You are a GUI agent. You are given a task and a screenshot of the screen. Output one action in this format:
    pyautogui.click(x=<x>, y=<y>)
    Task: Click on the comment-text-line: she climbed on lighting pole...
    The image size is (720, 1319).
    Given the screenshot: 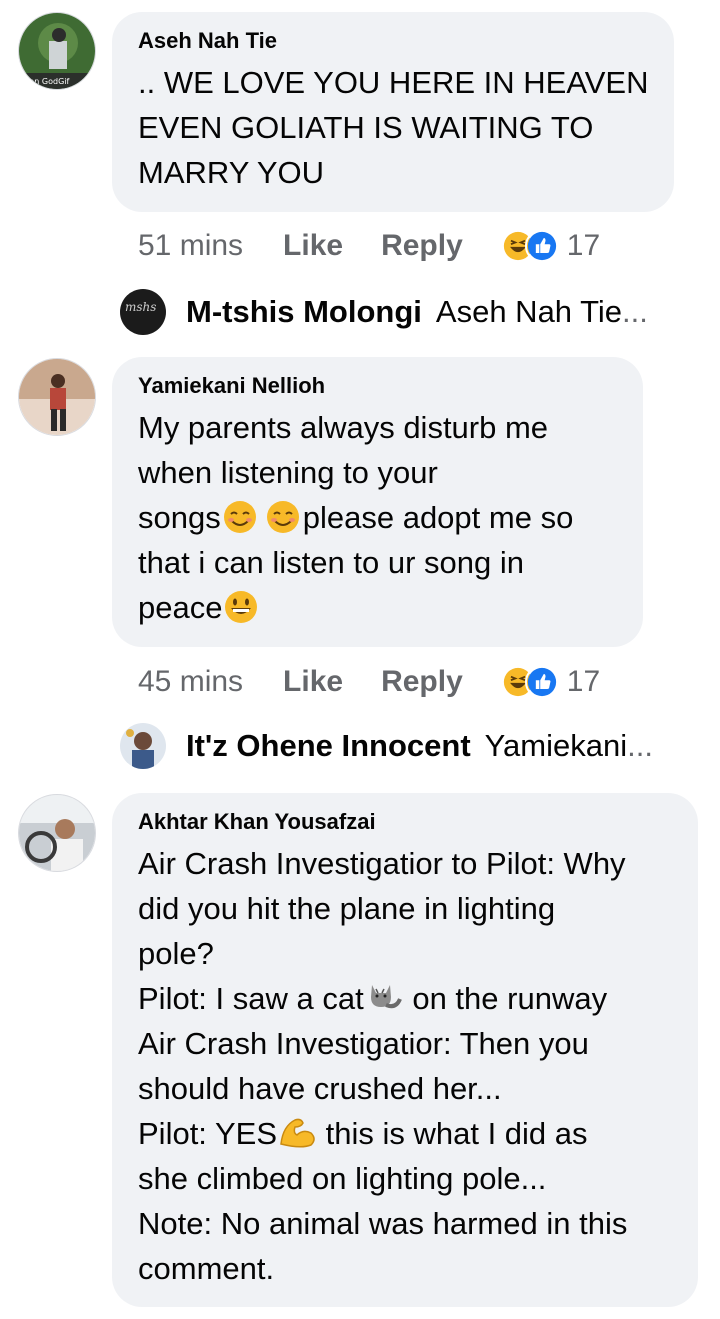 What is the action you would take?
    pyautogui.click(x=342, y=1178)
    